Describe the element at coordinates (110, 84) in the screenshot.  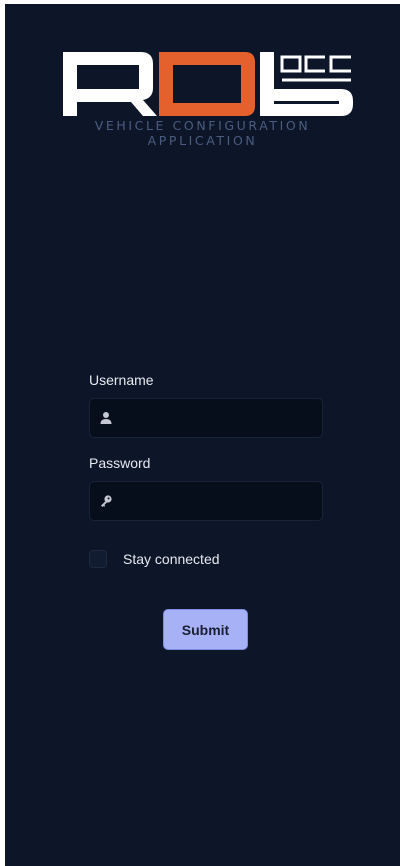
I see `logo-letter-r` at that location.